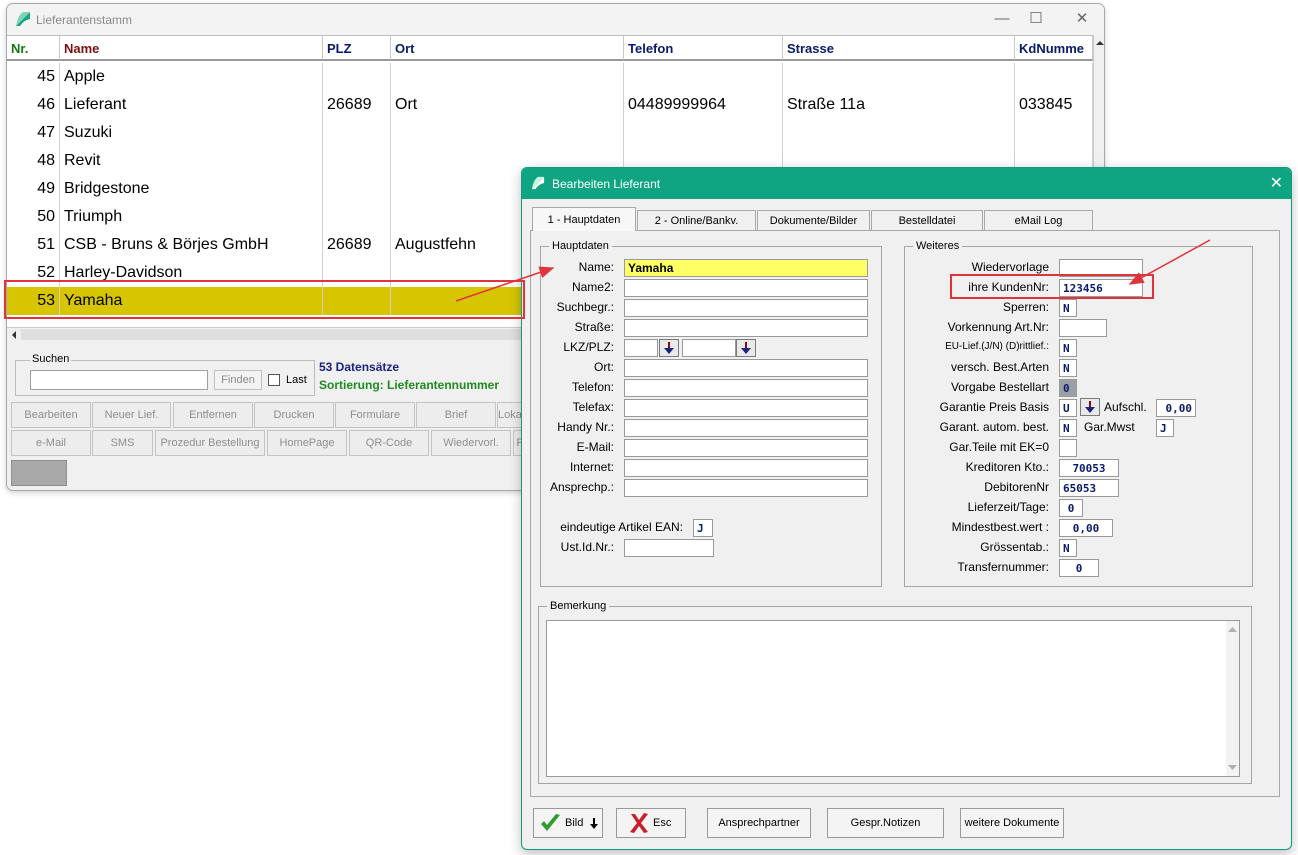 This screenshot has width=1298, height=855. What do you see at coordinates (1232, 698) in the screenshot?
I see `bemerkung-scrollbar` at bounding box center [1232, 698].